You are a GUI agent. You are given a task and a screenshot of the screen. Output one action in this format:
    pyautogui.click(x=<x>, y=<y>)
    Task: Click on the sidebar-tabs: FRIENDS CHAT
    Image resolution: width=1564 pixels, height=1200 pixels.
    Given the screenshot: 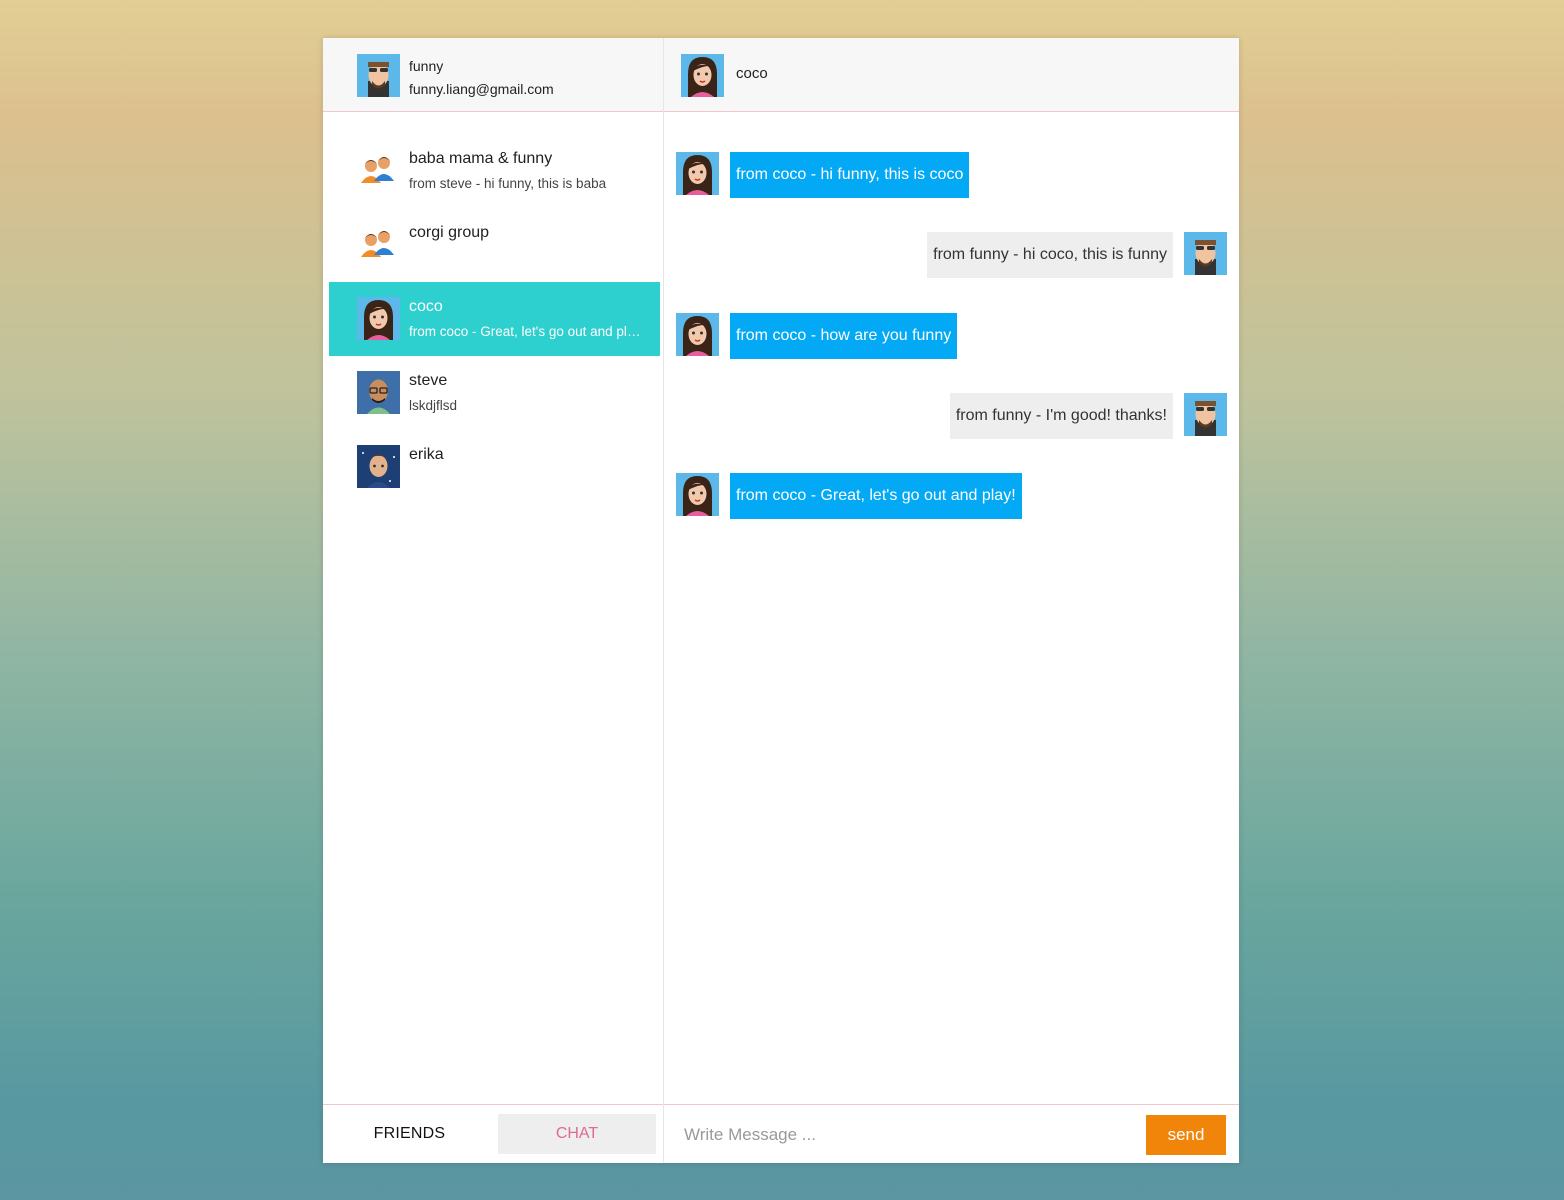 What is the action you would take?
    pyautogui.click(x=493, y=1134)
    